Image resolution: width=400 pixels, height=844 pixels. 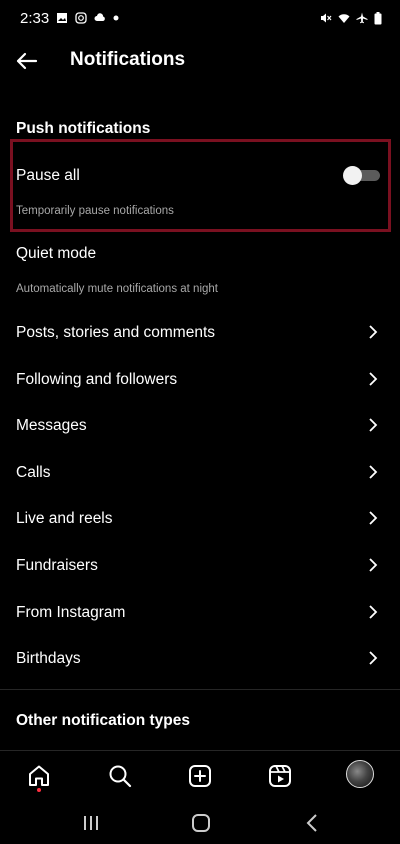 I want to click on status-time: 2:33, so click(x=35, y=18).